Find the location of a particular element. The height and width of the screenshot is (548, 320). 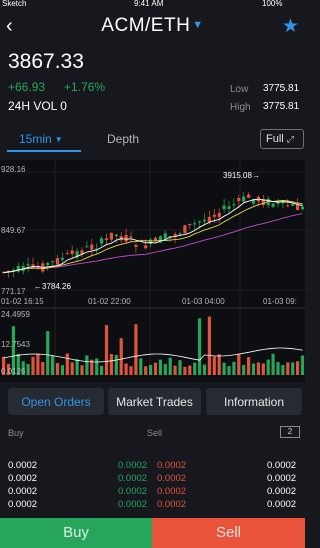

volume-tick-label: 12.7543 is located at coordinates (15, 344).